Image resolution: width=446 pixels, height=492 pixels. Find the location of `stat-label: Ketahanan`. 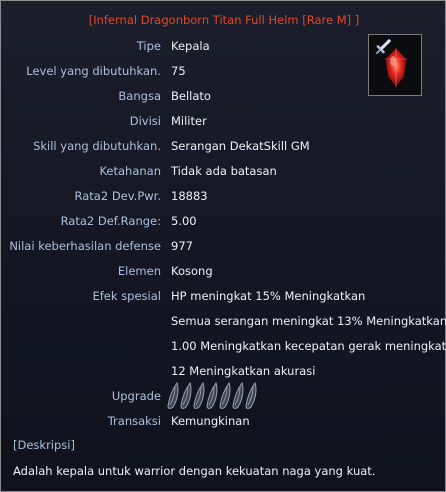

stat-label: Ketahanan is located at coordinates (130, 171).